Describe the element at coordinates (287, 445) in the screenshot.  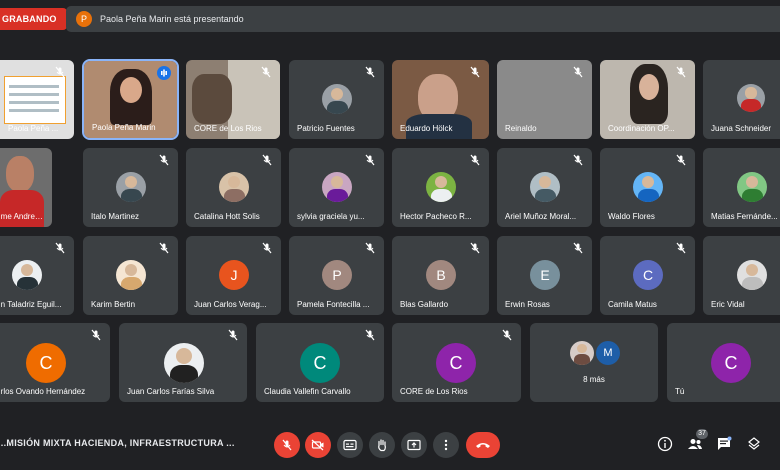
I see `mic-toggle-button` at that location.